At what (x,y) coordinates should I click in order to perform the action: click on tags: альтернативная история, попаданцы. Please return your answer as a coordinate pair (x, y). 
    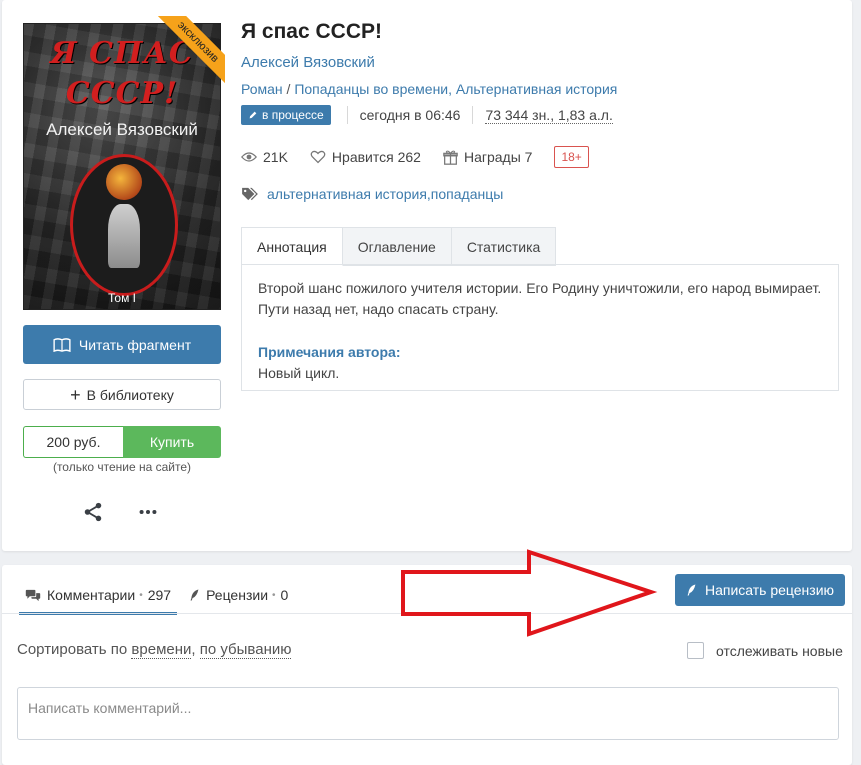
    Looking at the image, I should click on (372, 194).